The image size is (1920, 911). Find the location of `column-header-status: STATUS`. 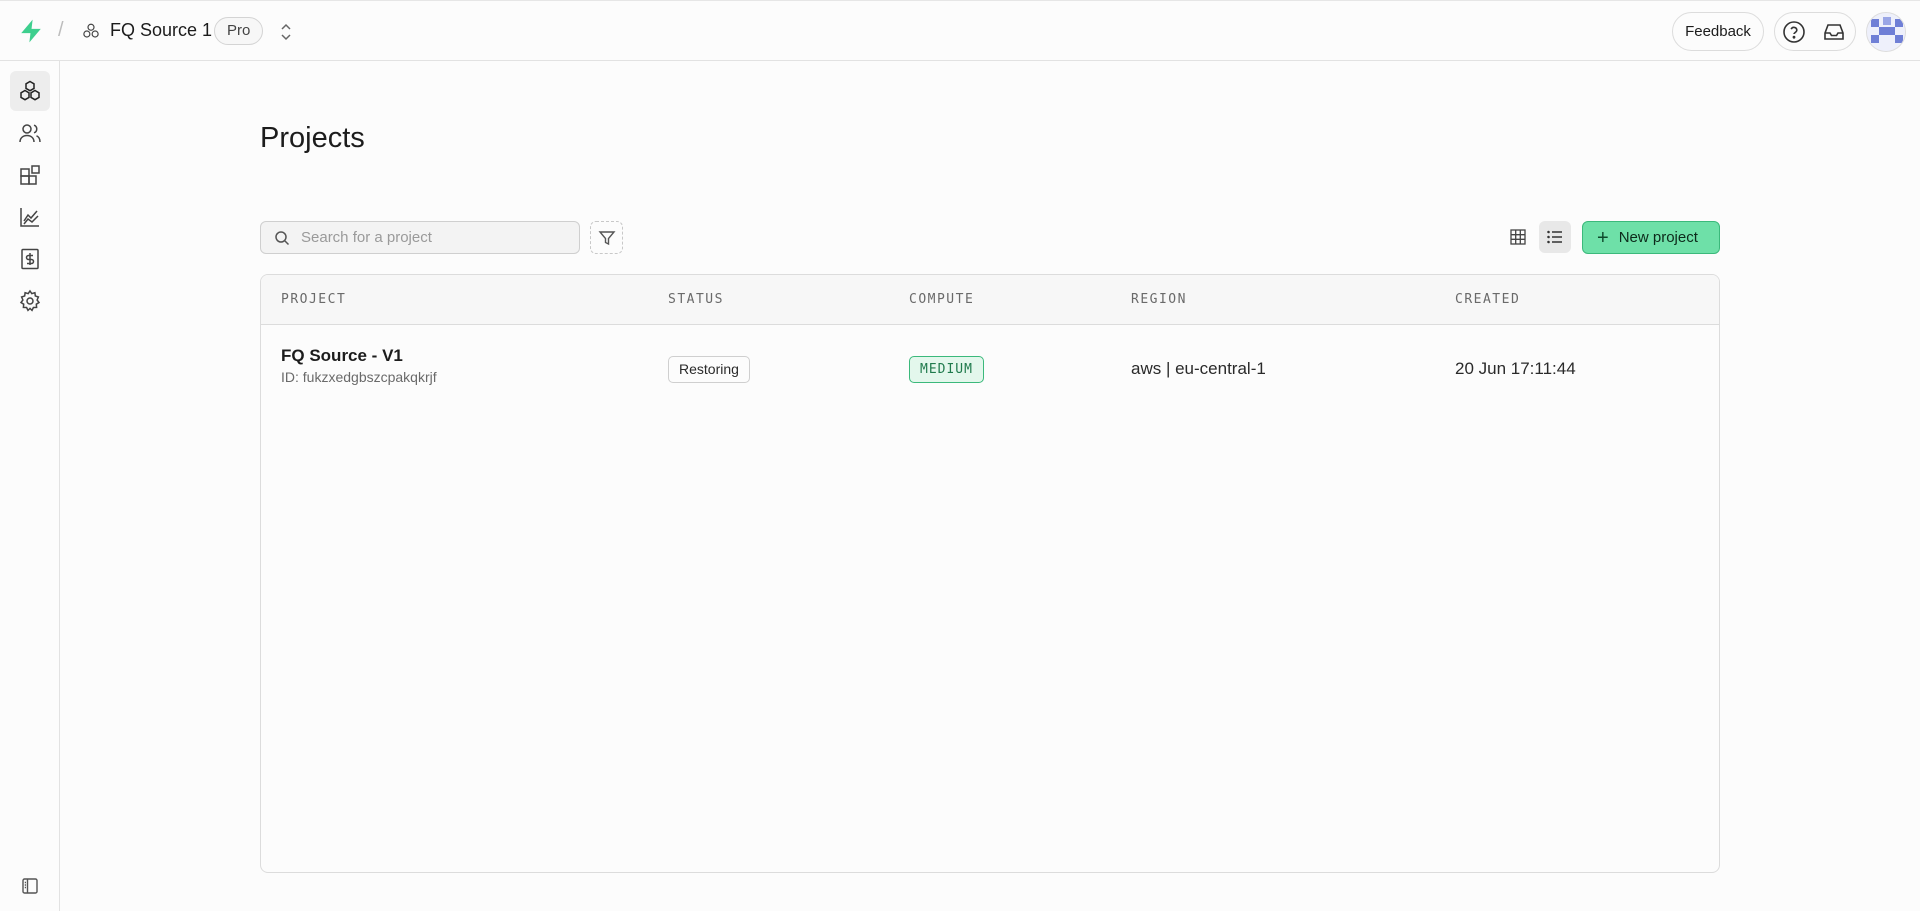

column-header-status: STATUS is located at coordinates (696, 299).